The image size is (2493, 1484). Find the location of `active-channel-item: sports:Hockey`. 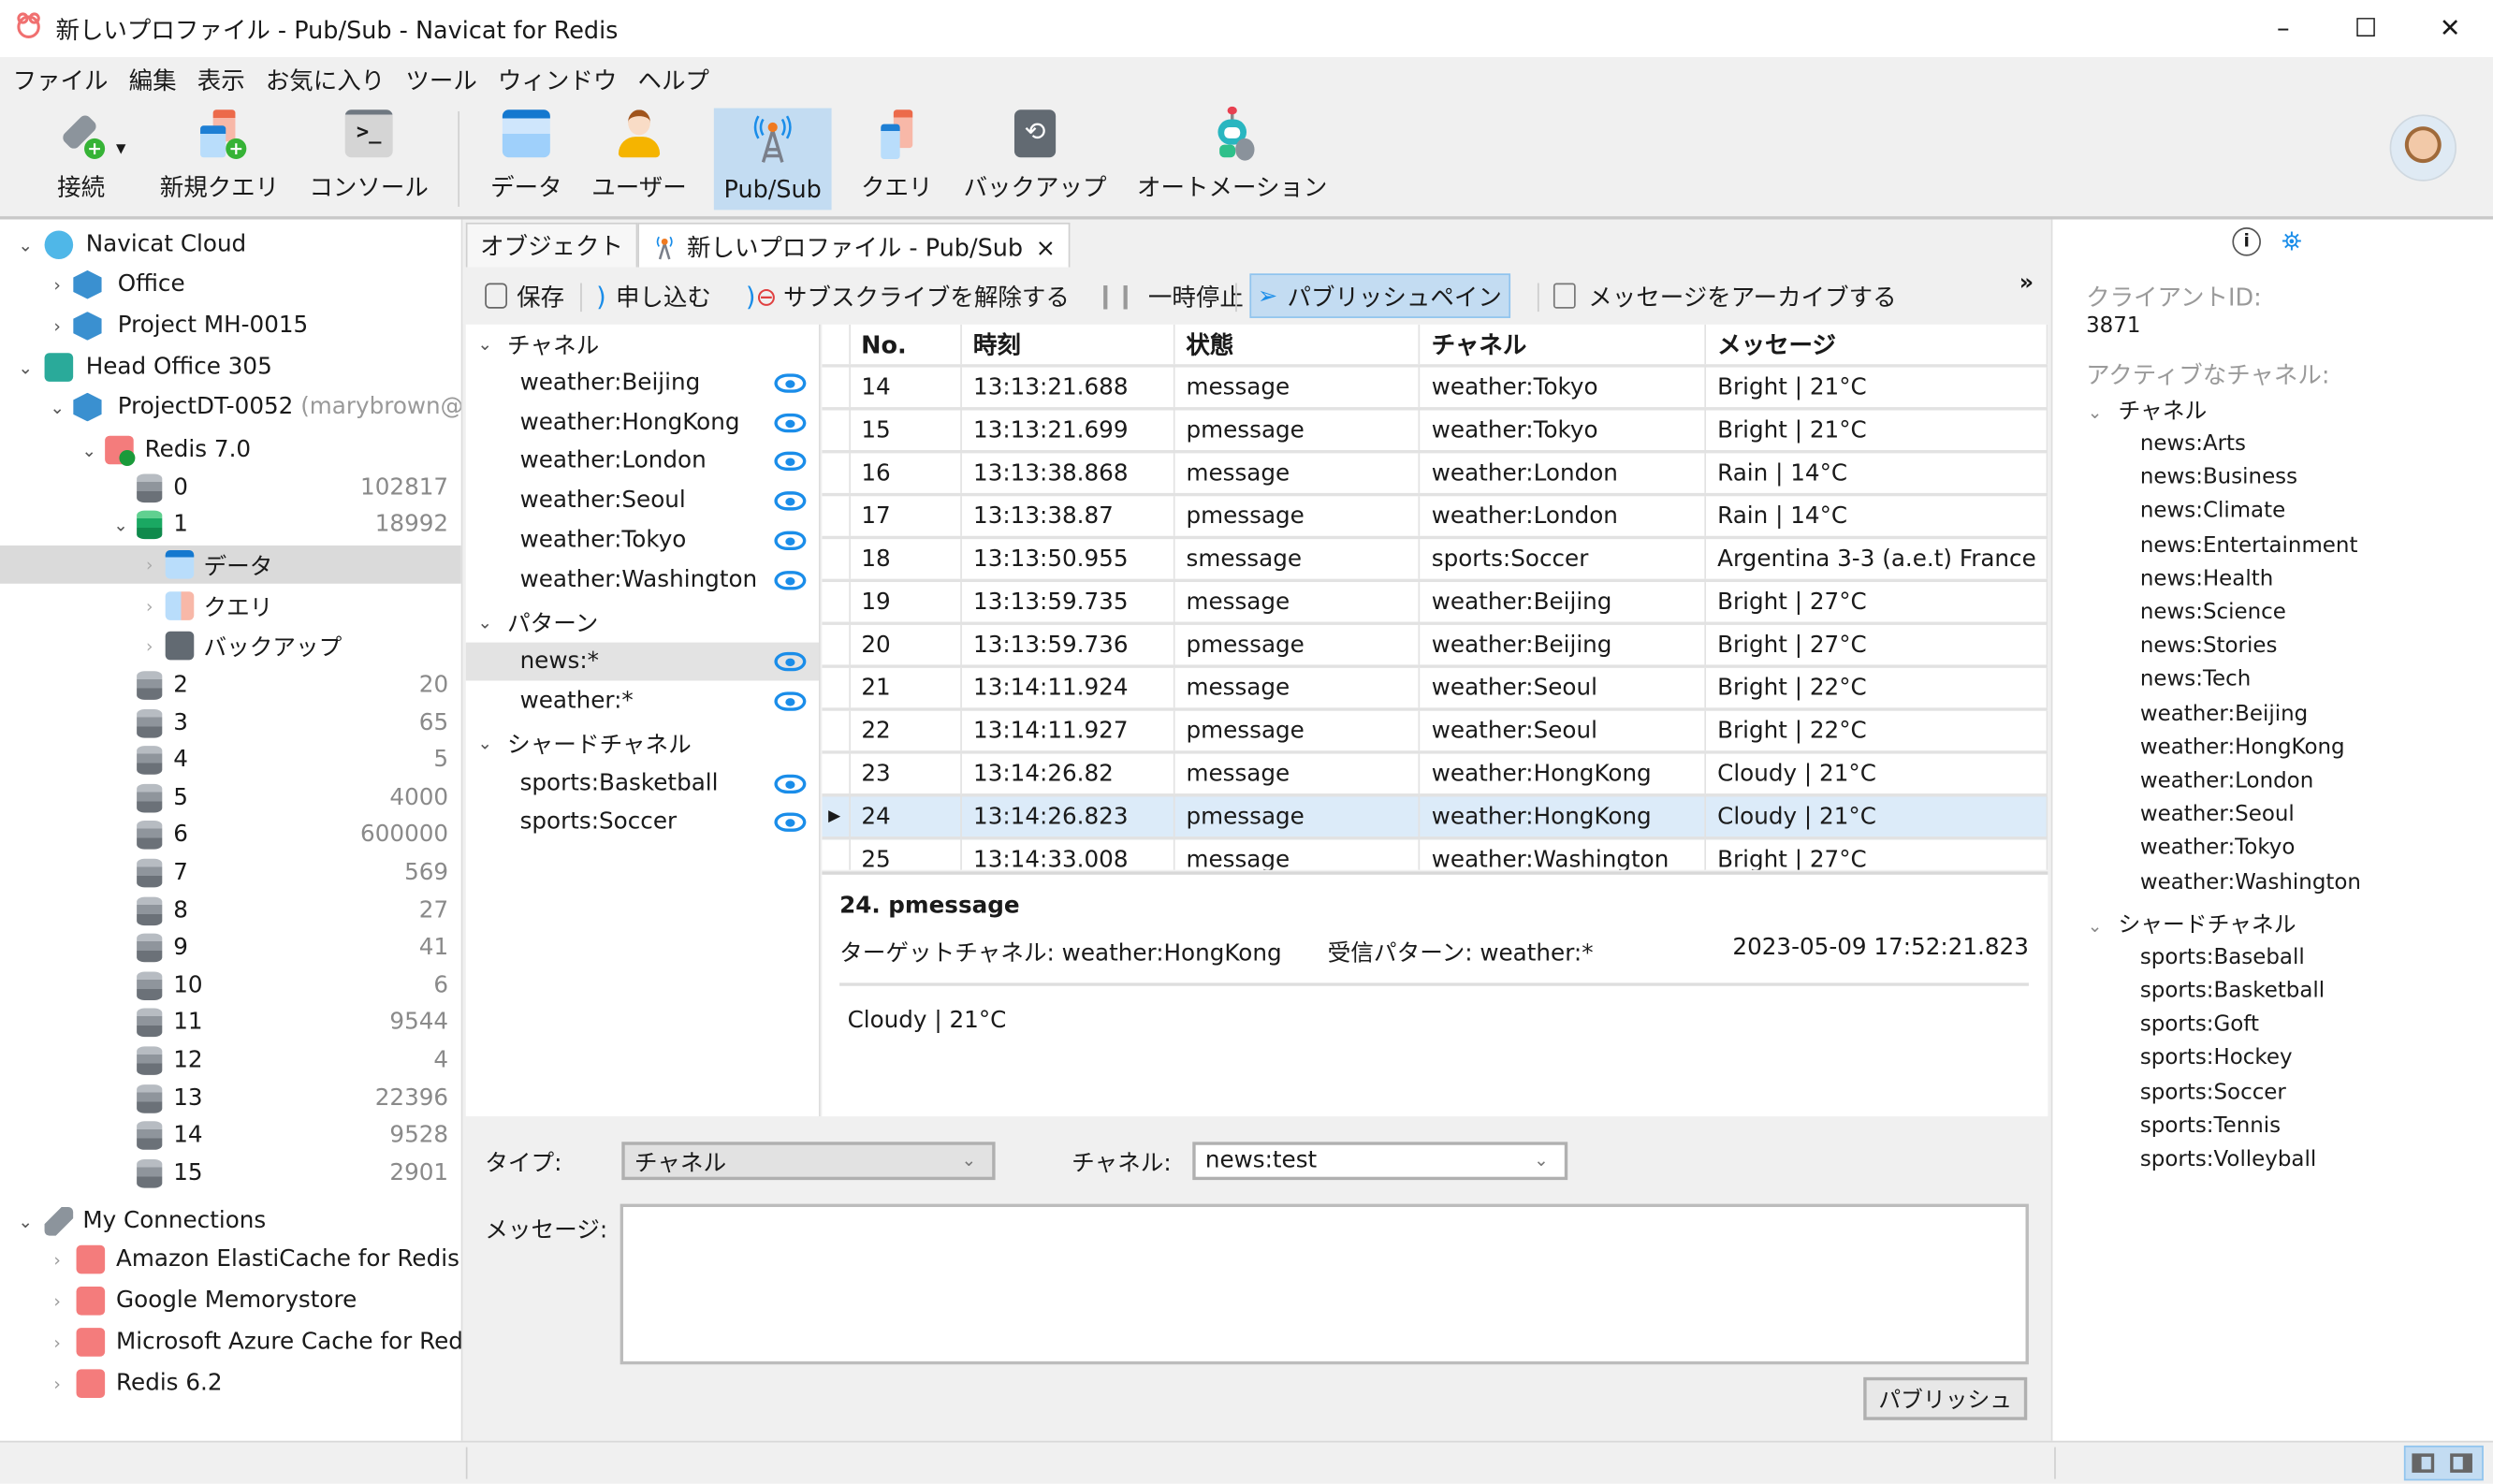

active-channel-item: sports:Hockey is located at coordinates (2217, 1057).